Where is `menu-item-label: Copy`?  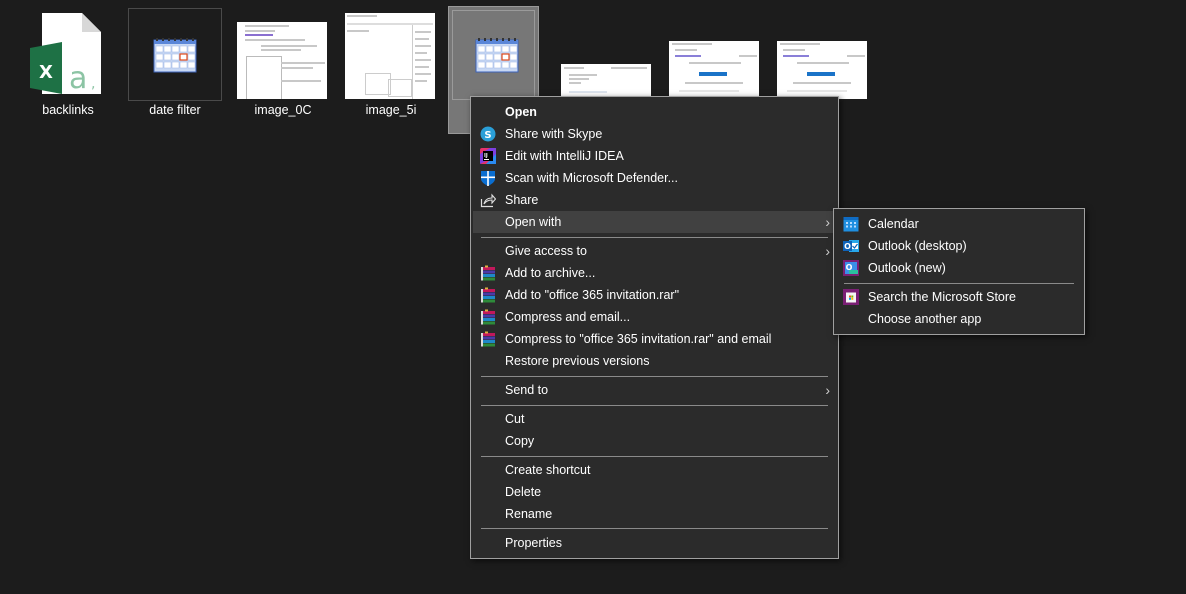
menu-item-label: Copy is located at coordinates (520, 441).